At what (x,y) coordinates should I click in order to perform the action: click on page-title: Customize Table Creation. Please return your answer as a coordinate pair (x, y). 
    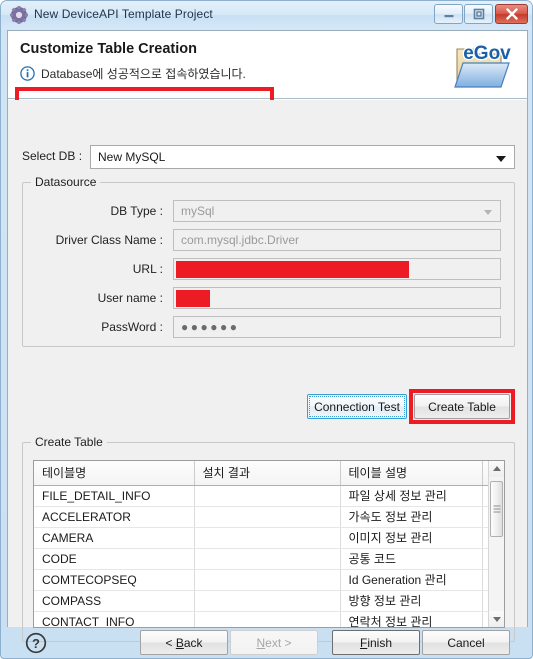
    Looking at the image, I should click on (108, 49).